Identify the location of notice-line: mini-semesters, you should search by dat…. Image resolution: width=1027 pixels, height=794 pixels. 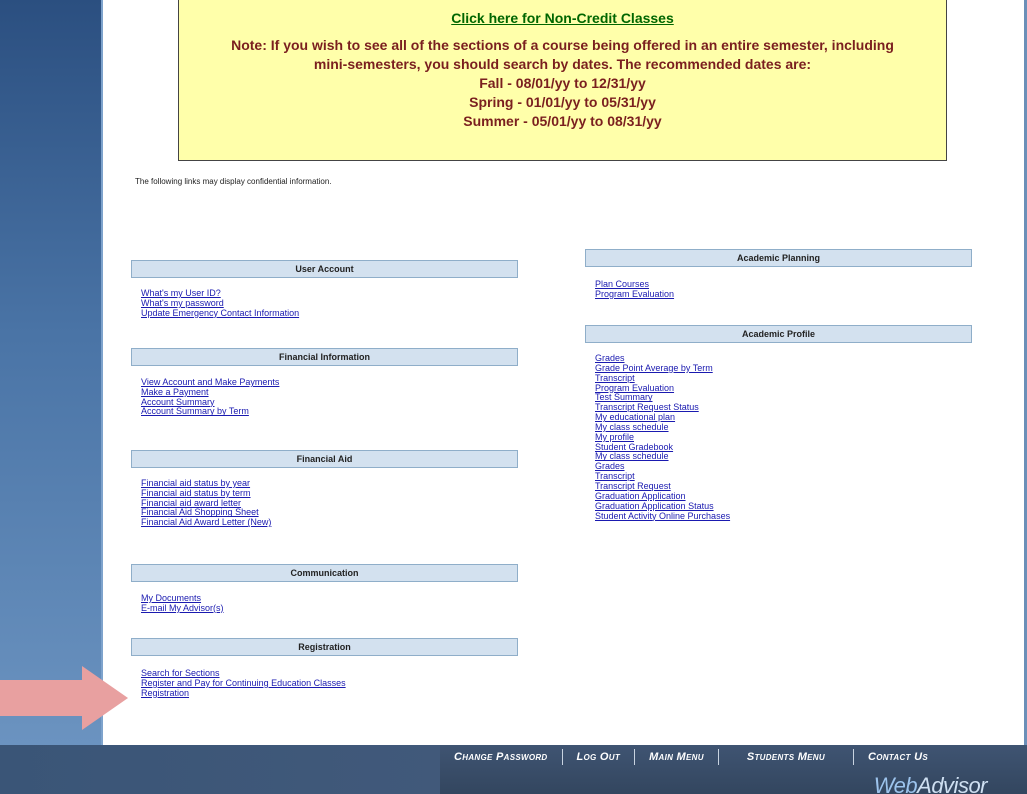
(562, 64).